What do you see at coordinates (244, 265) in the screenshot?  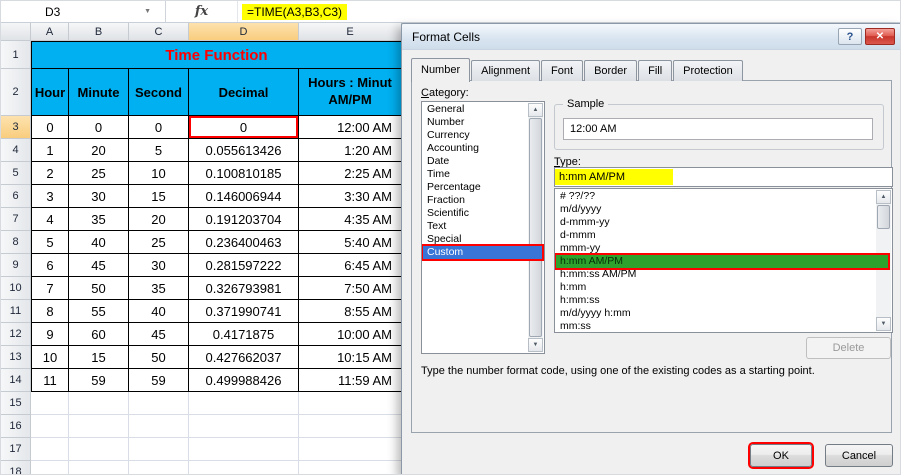 I see `cell-decimal: 0.281597222` at bounding box center [244, 265].